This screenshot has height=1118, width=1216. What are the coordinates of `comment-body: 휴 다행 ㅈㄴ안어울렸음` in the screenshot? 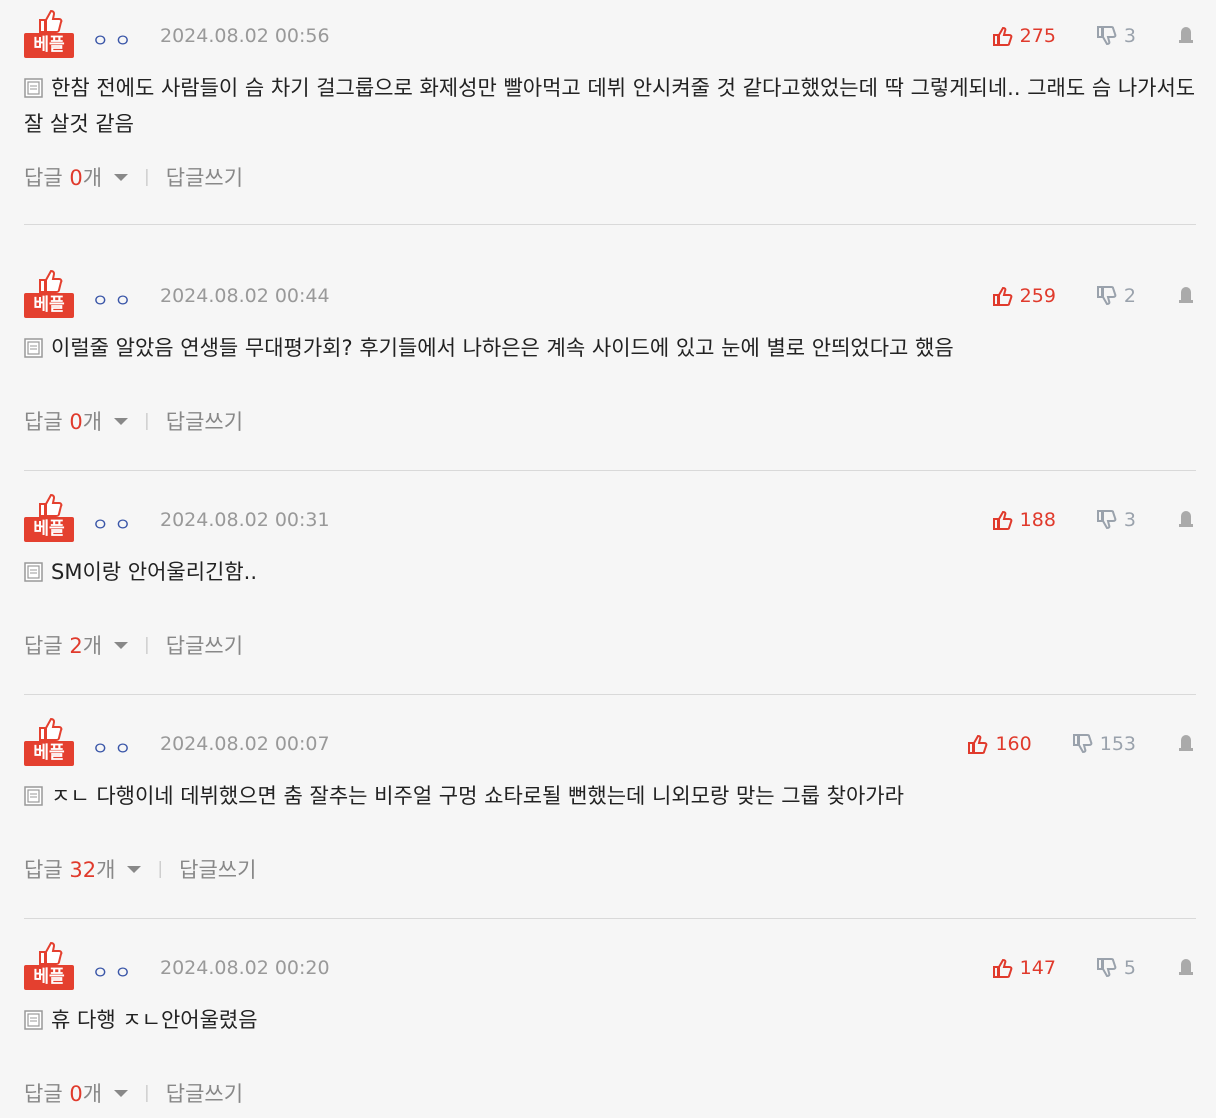 It's located at (610, 1020).